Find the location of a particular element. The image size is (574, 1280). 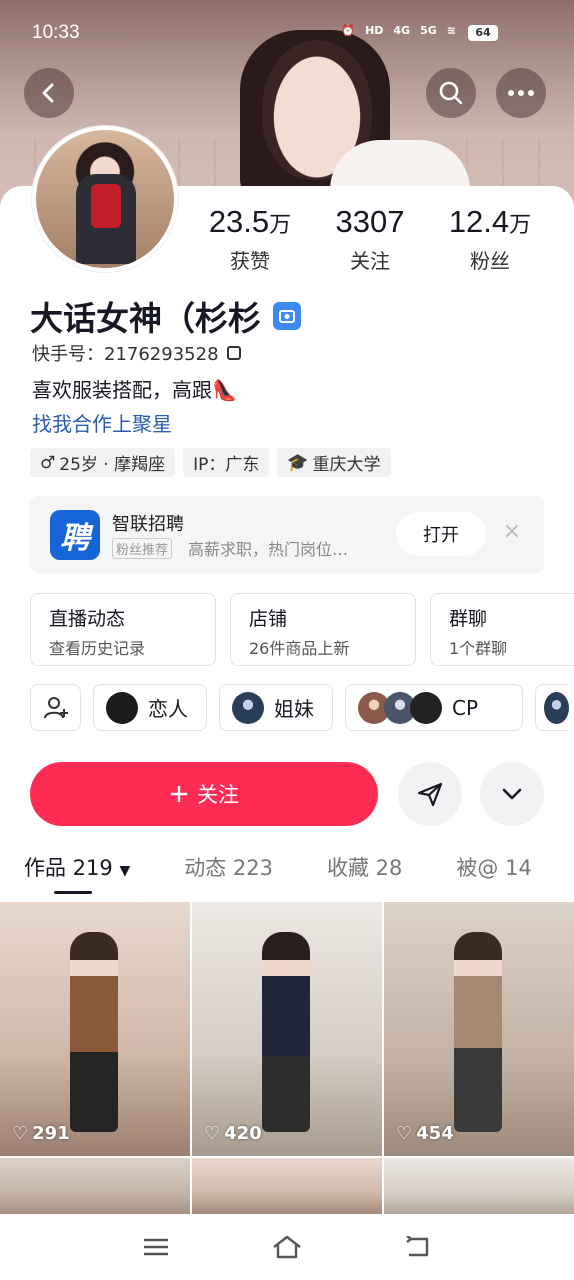

stat-likes-unit: 万 is located at coordinates (280, 224).